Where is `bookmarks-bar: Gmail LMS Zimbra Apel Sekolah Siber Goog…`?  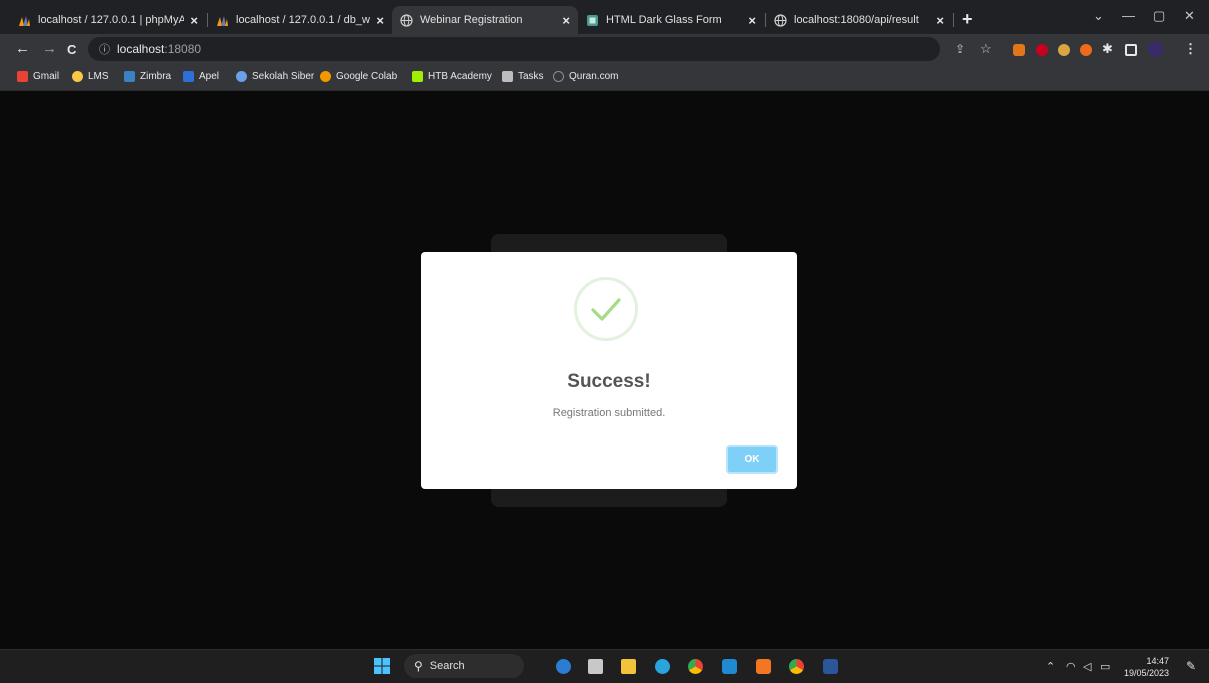 bookmarks-bar: Gmail LMS Zimbra Apel Sekolah Siber Goog… is located at coordinates (604, 77).